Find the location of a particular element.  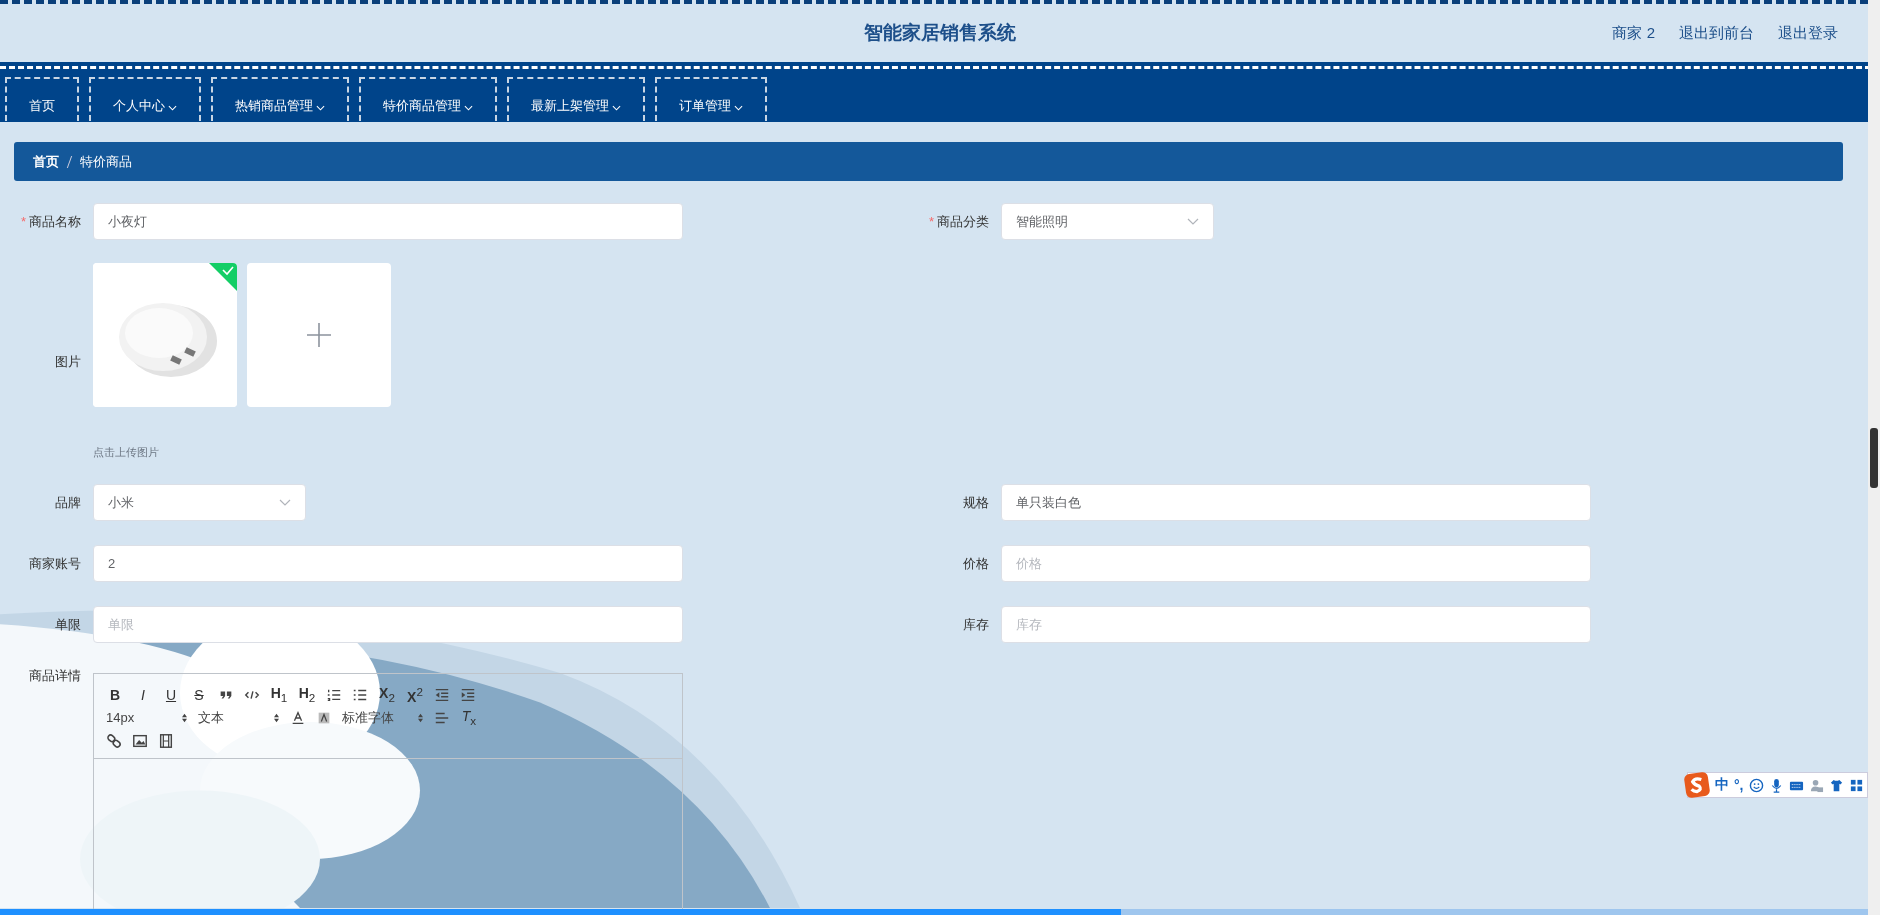

format-button: T$_{x}$ is located at coordinates (469, 717).